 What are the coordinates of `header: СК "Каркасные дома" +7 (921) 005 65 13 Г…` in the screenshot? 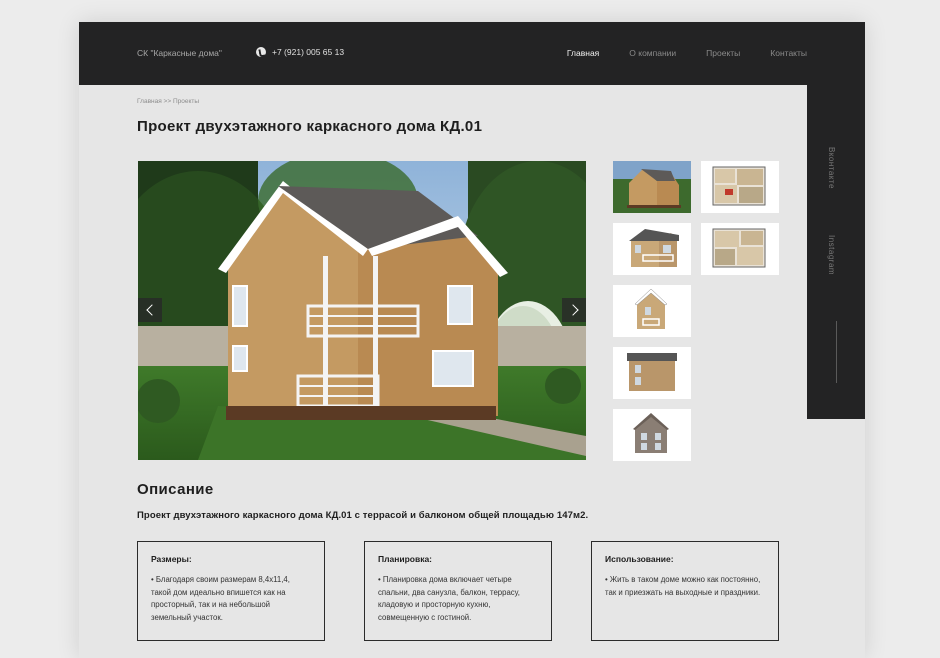 It's located at (472, 53).